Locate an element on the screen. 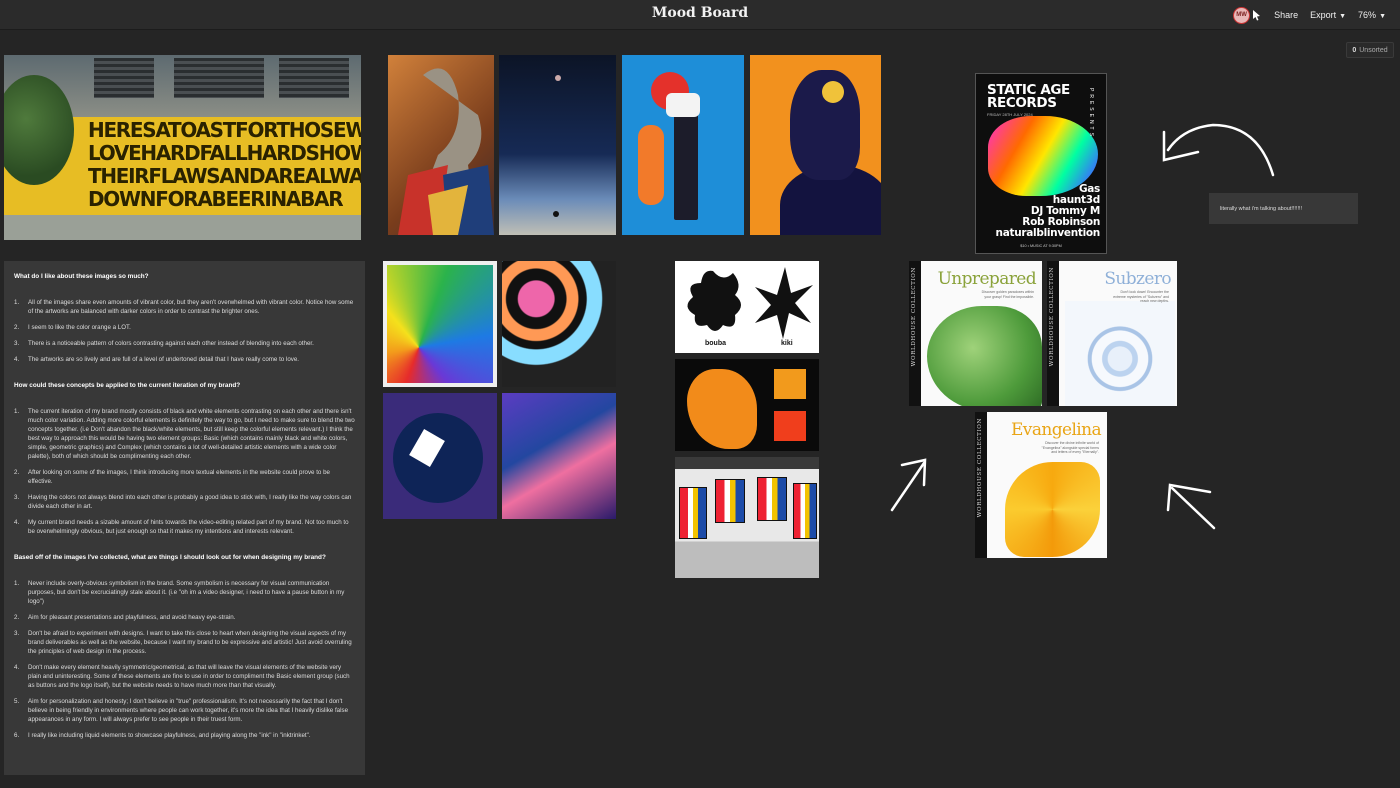  earring is located at coordinates (833, 92).